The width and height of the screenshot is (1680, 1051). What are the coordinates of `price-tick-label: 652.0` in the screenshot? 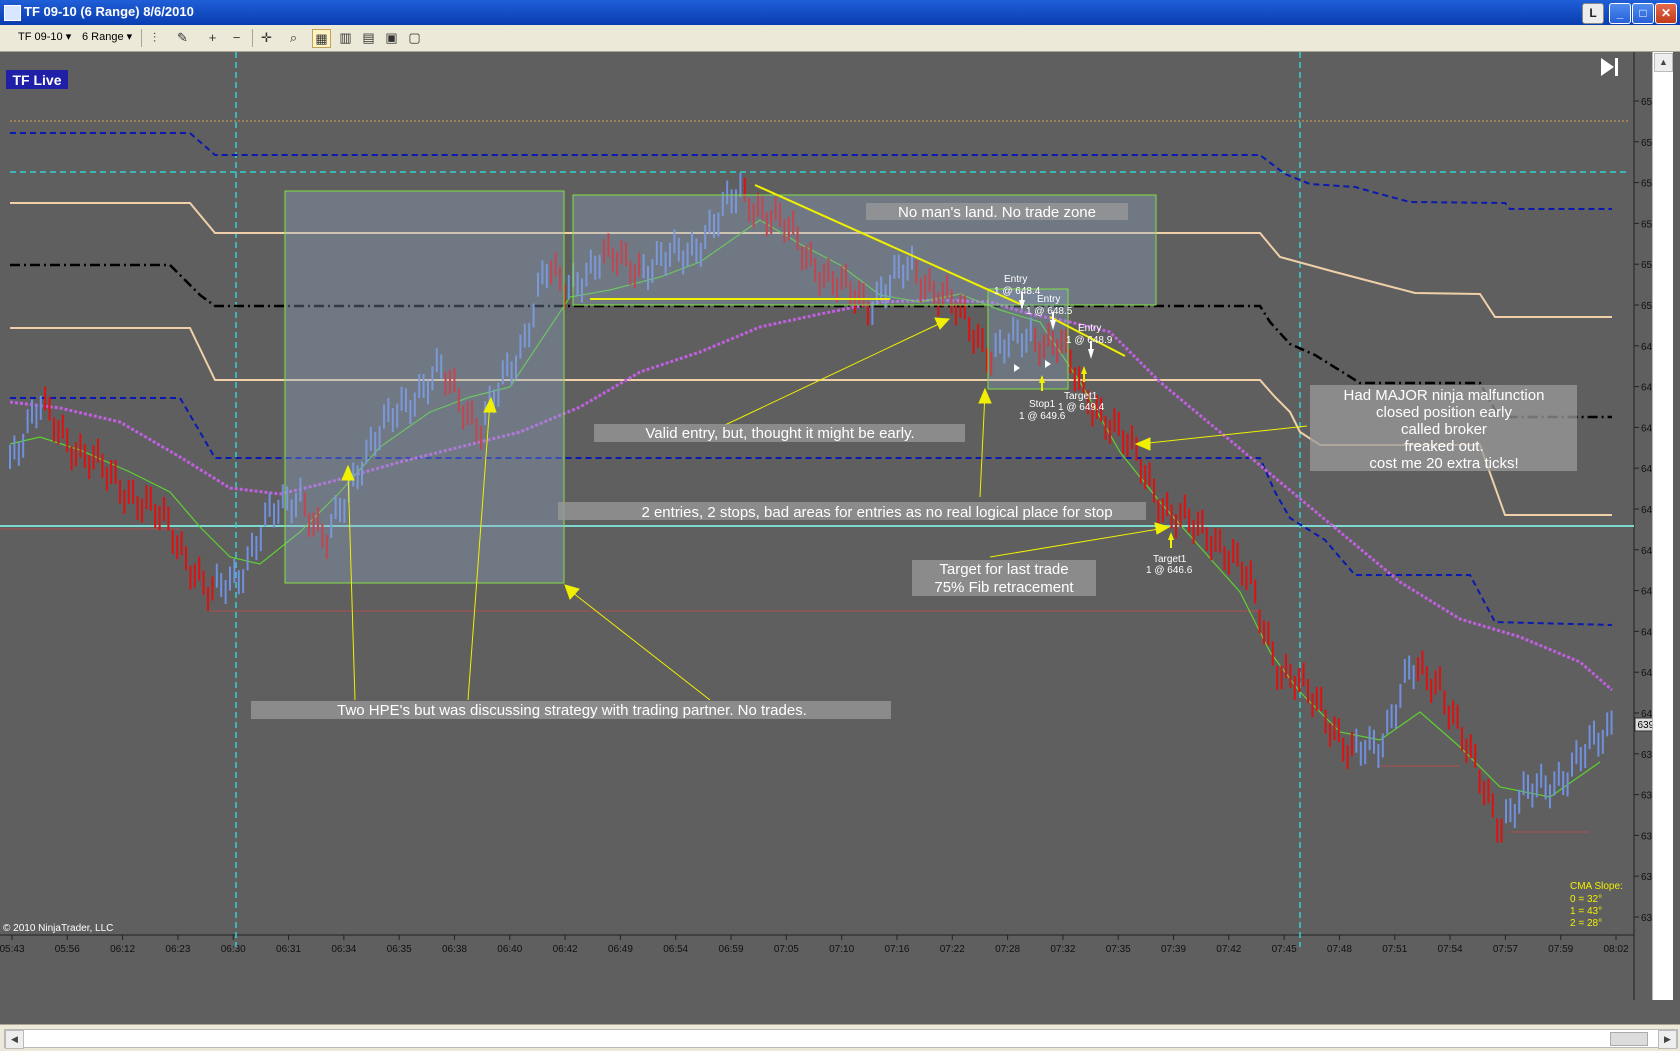 It's located at (1646, 224).